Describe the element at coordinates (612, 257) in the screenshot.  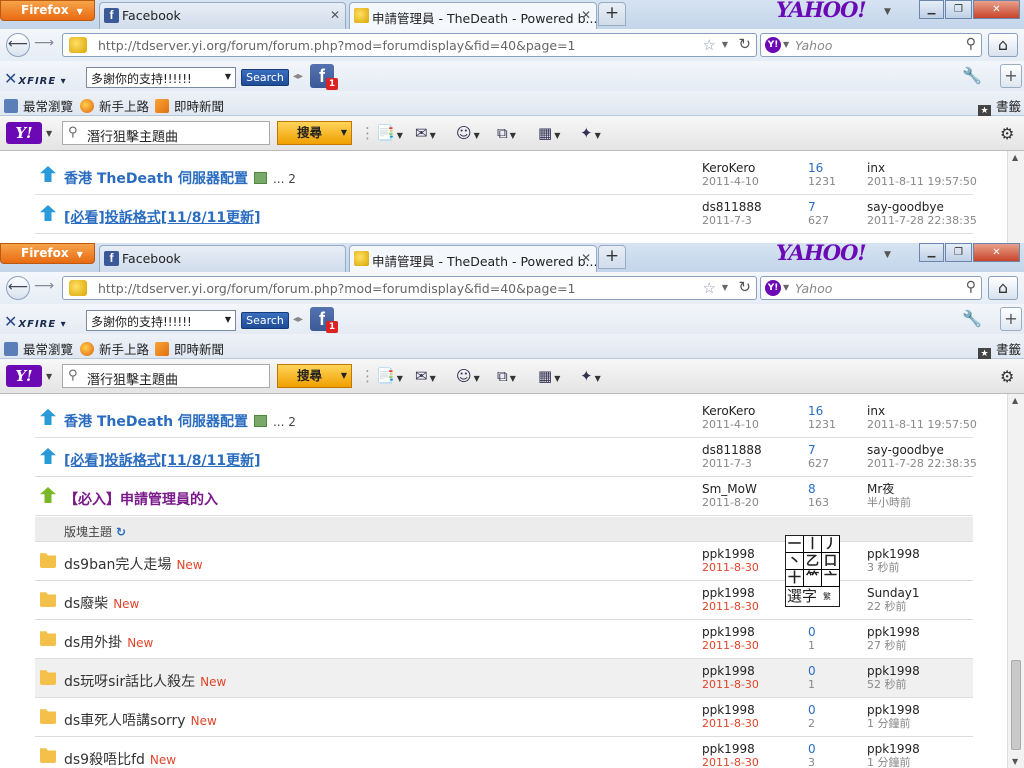
I see `new-tab-button: +` at that location.